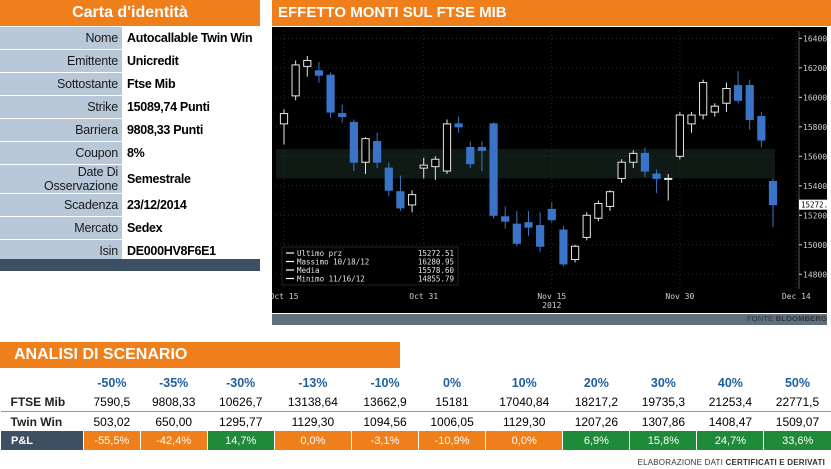 This screenshot has height=469, width=831. What do you see at coordinates (663, 402) in the screenshot?
I see `scenario-cell: 19735,3` at bounding box center [663, 402].